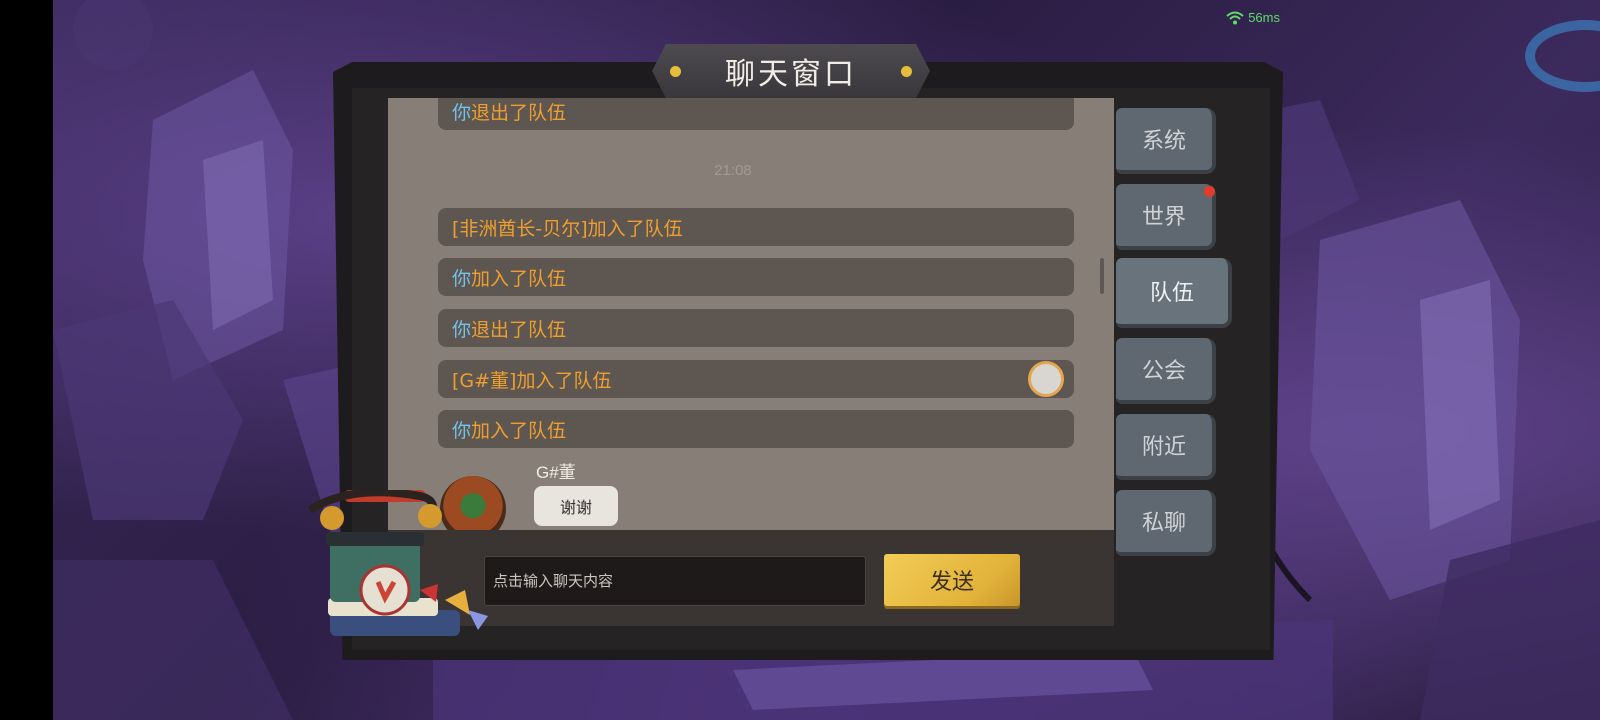  Describe the element at coordinates (952, 580) in the screenshot. I see `send-button: 发送` at that location.